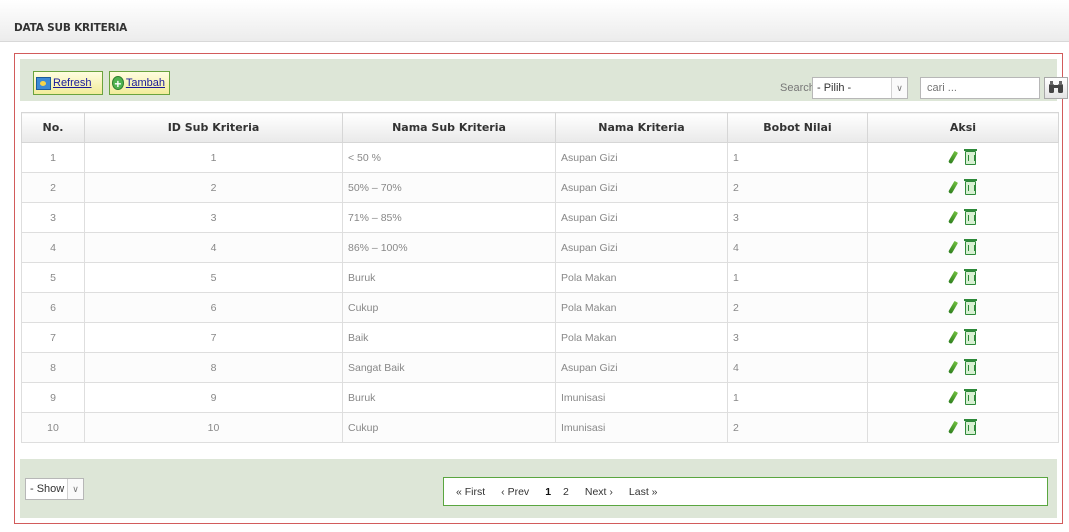  I want to click on table-row: 9 9 Buruk Imunisasi 1, so click(540, 397).